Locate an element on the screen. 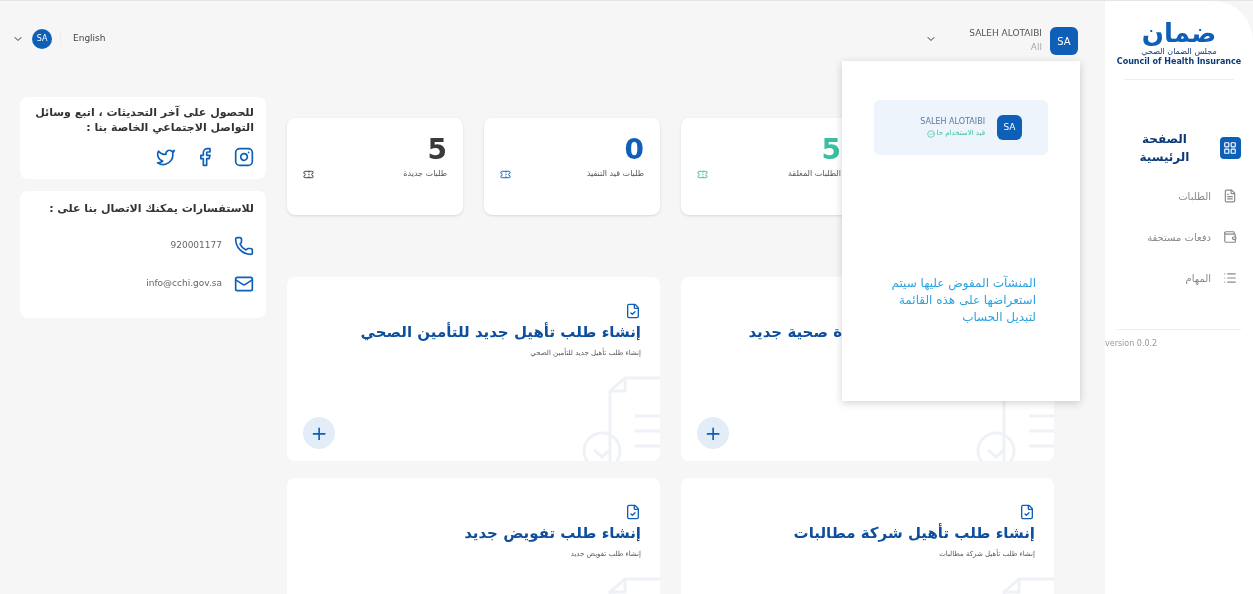 This screenshot has width=1253, height=594. stat-value: 0 is located at coordinates (633, 150).